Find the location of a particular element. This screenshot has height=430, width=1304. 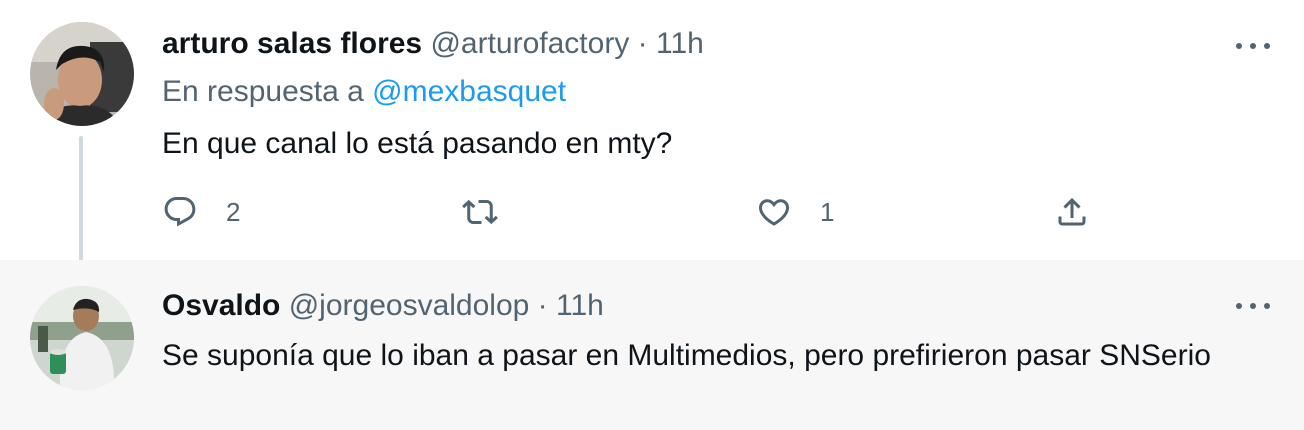

thread-line is located at coordinates (81, 204).